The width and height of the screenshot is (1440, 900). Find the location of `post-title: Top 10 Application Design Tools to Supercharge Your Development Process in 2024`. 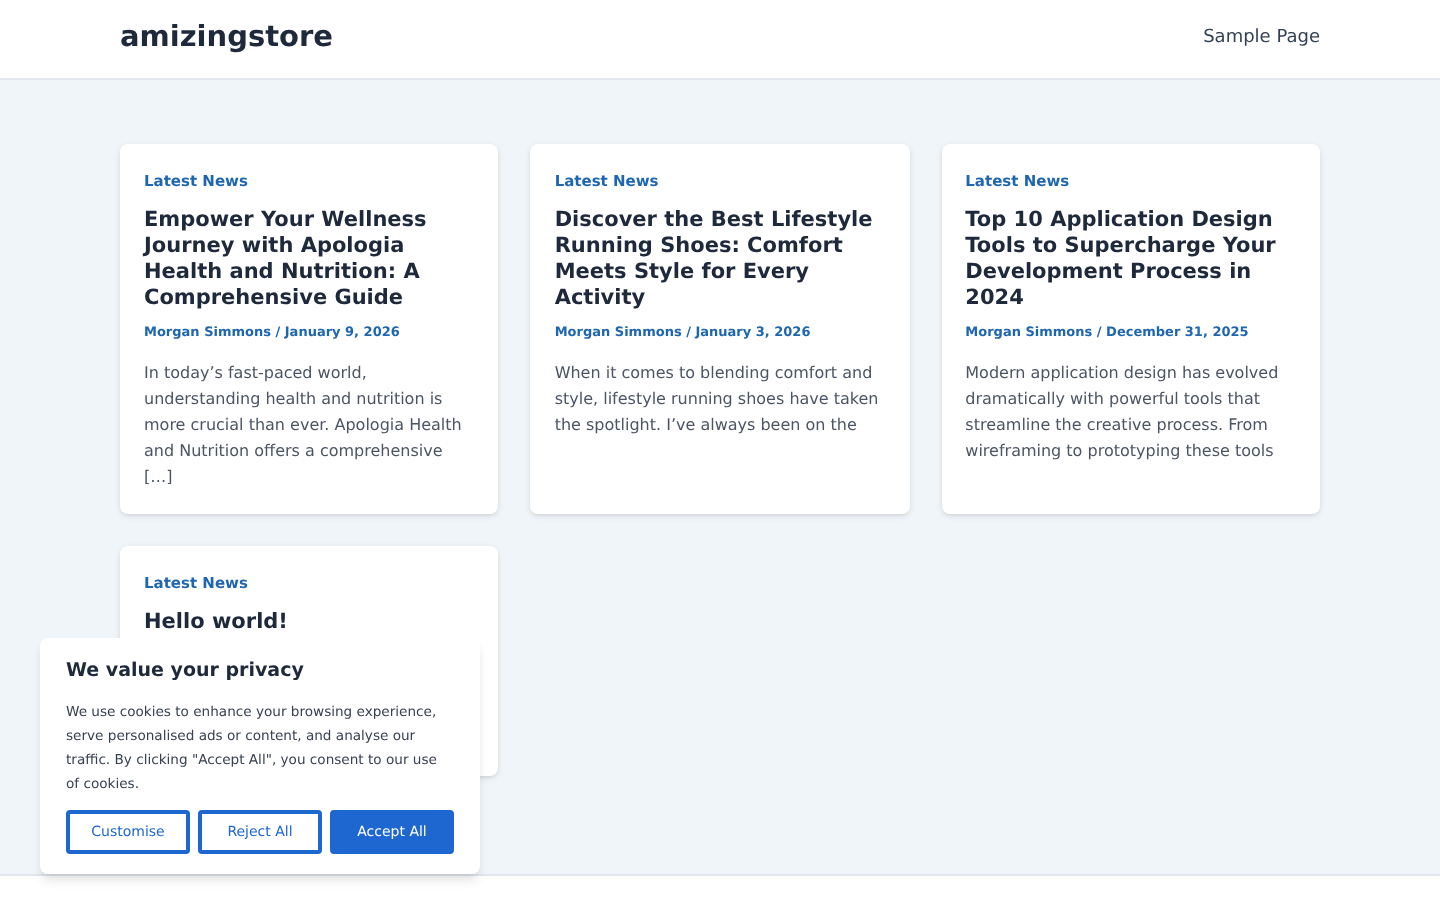

post-title: Top 10 Application Design Tools to Supercharge Your Development Process in 2024 is located at coordinates (1130, 260).